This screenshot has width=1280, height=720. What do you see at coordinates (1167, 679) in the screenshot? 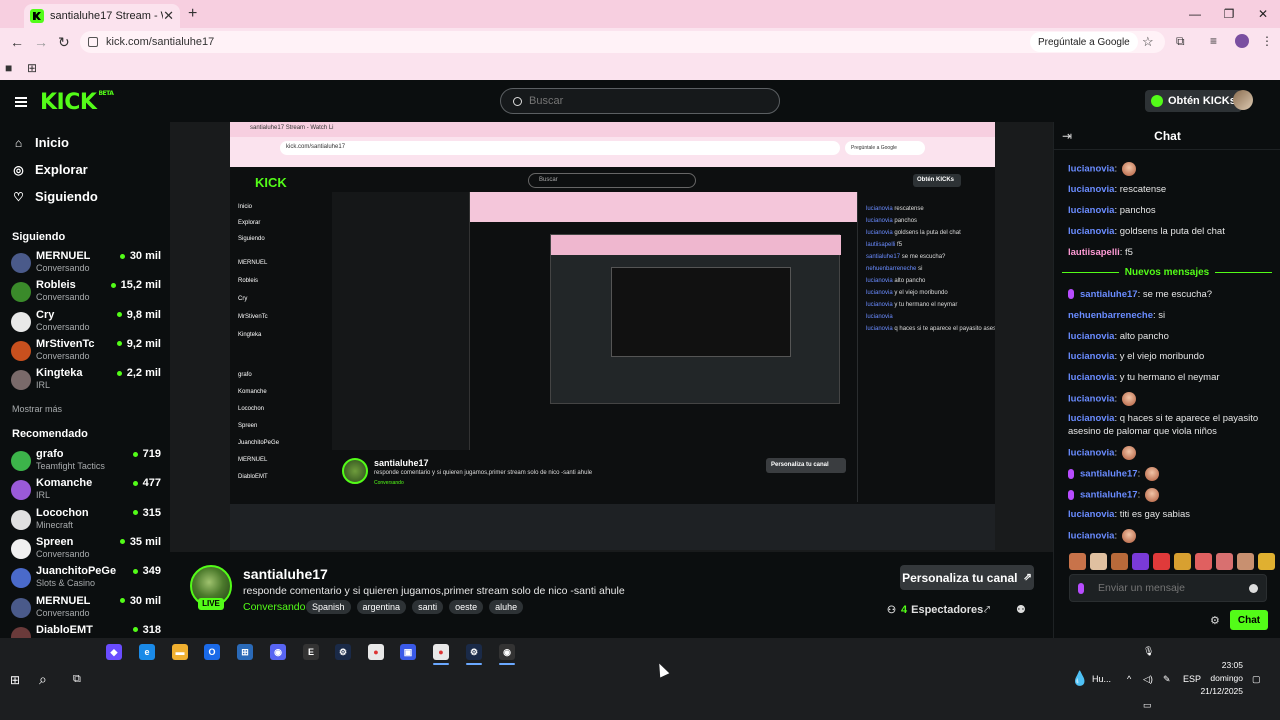
I see `pen-icon: ✎` at bounding box center [1167, 679].